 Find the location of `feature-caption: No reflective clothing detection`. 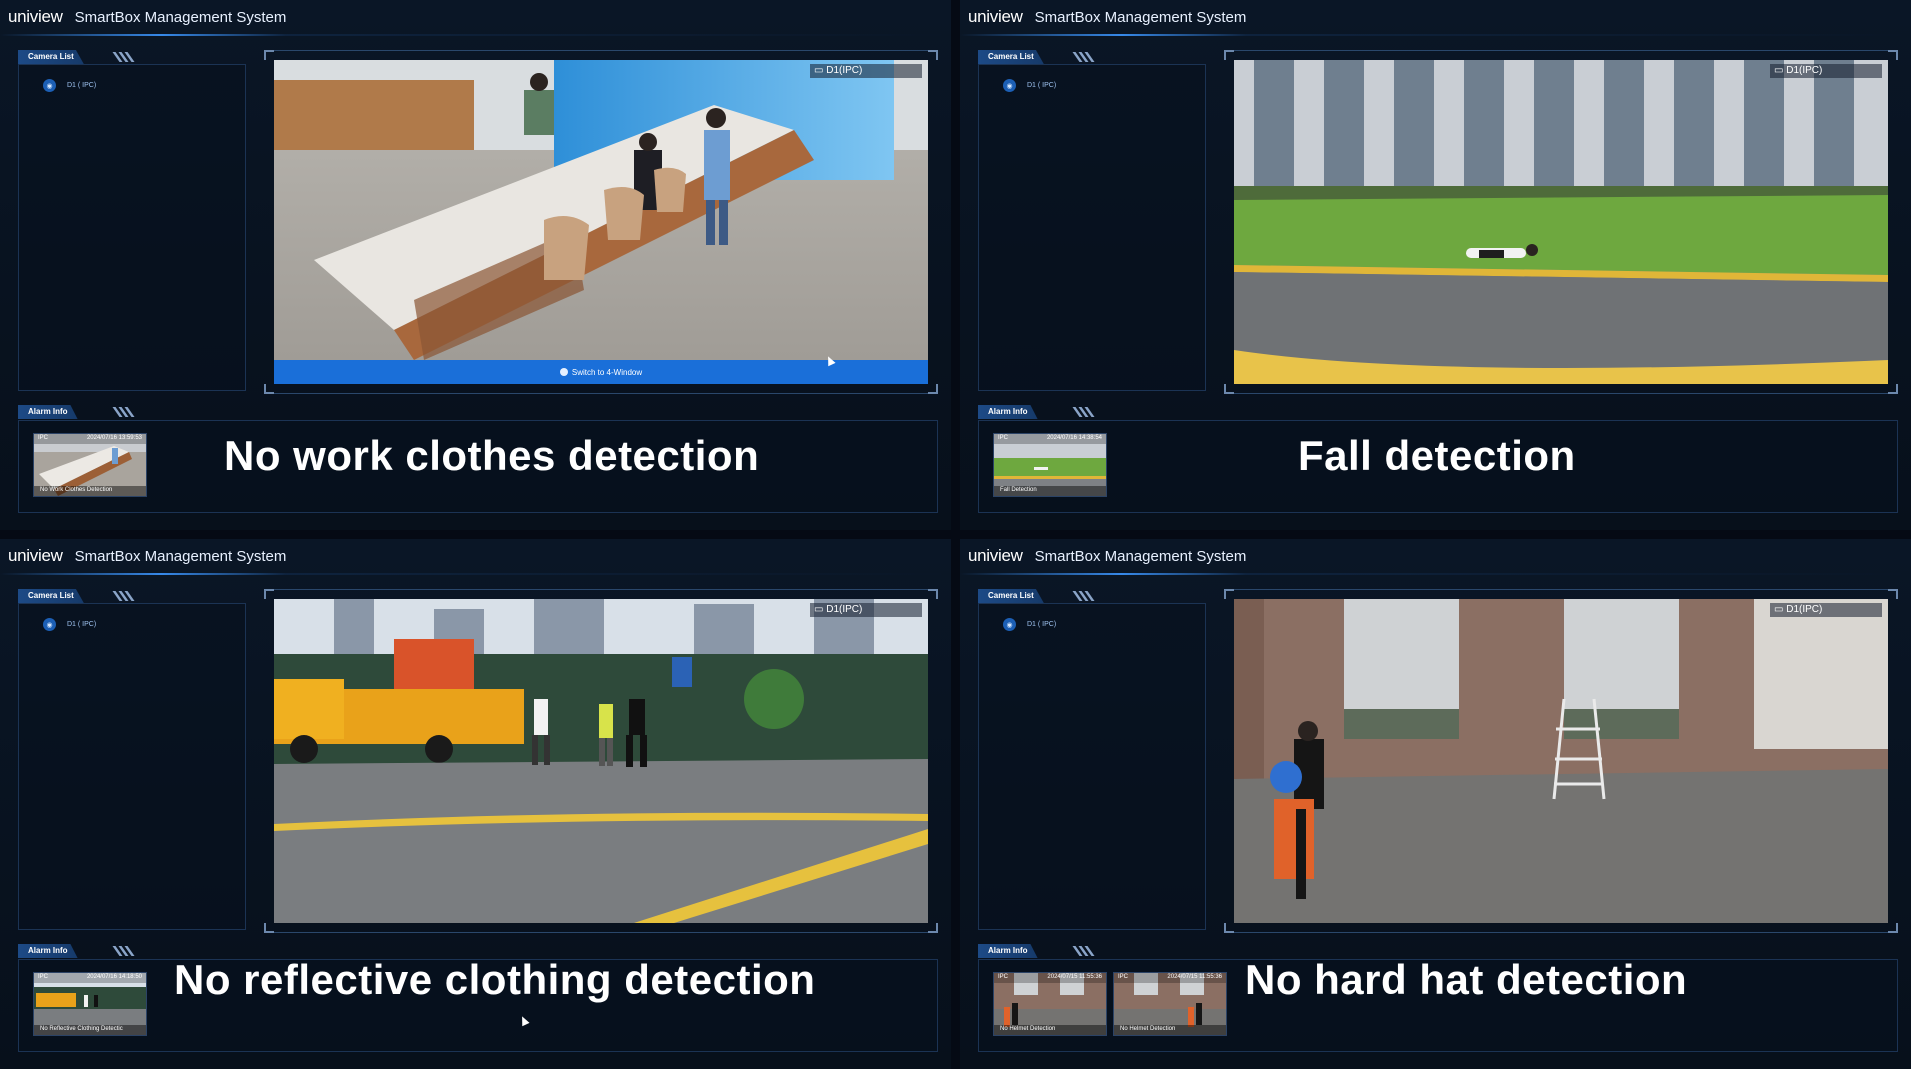

feature-caption: No reflective clothing detection is located at coordinates (495, 979).